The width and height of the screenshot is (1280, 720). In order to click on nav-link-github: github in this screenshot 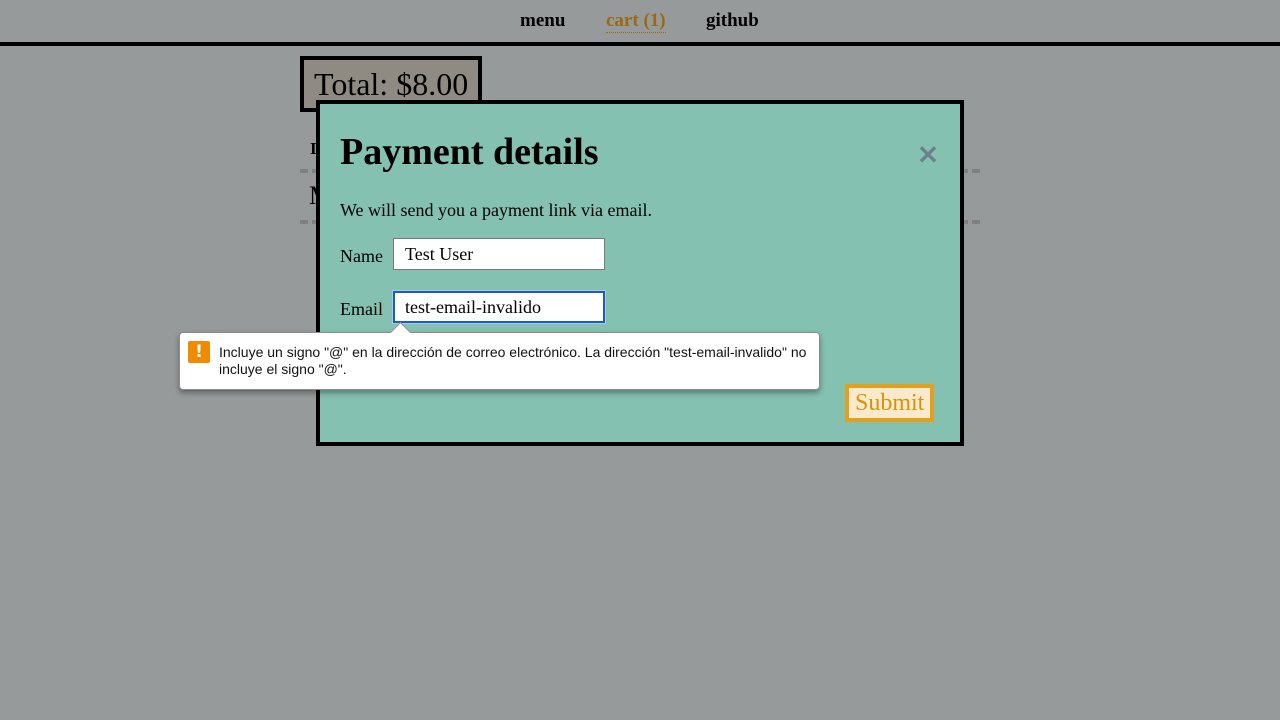, I will do `click(732, 21)`.